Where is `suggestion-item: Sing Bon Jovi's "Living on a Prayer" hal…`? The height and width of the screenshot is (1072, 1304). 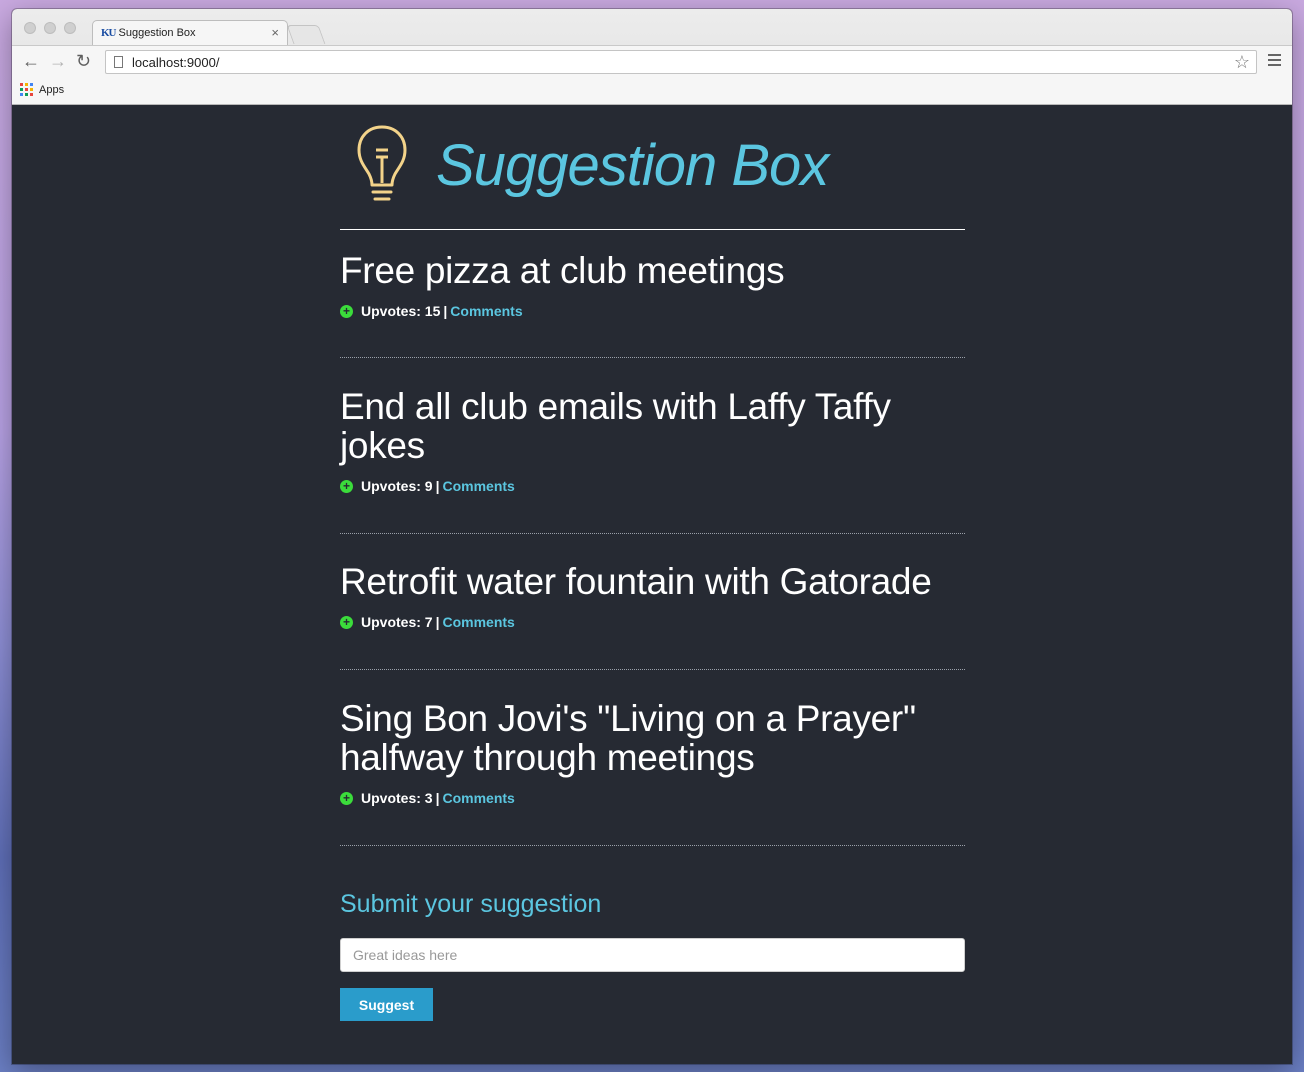
suggestion-item: Sing Bon Jovi's "Living on a Prayer" hal… is located at coordinates (652, 758).